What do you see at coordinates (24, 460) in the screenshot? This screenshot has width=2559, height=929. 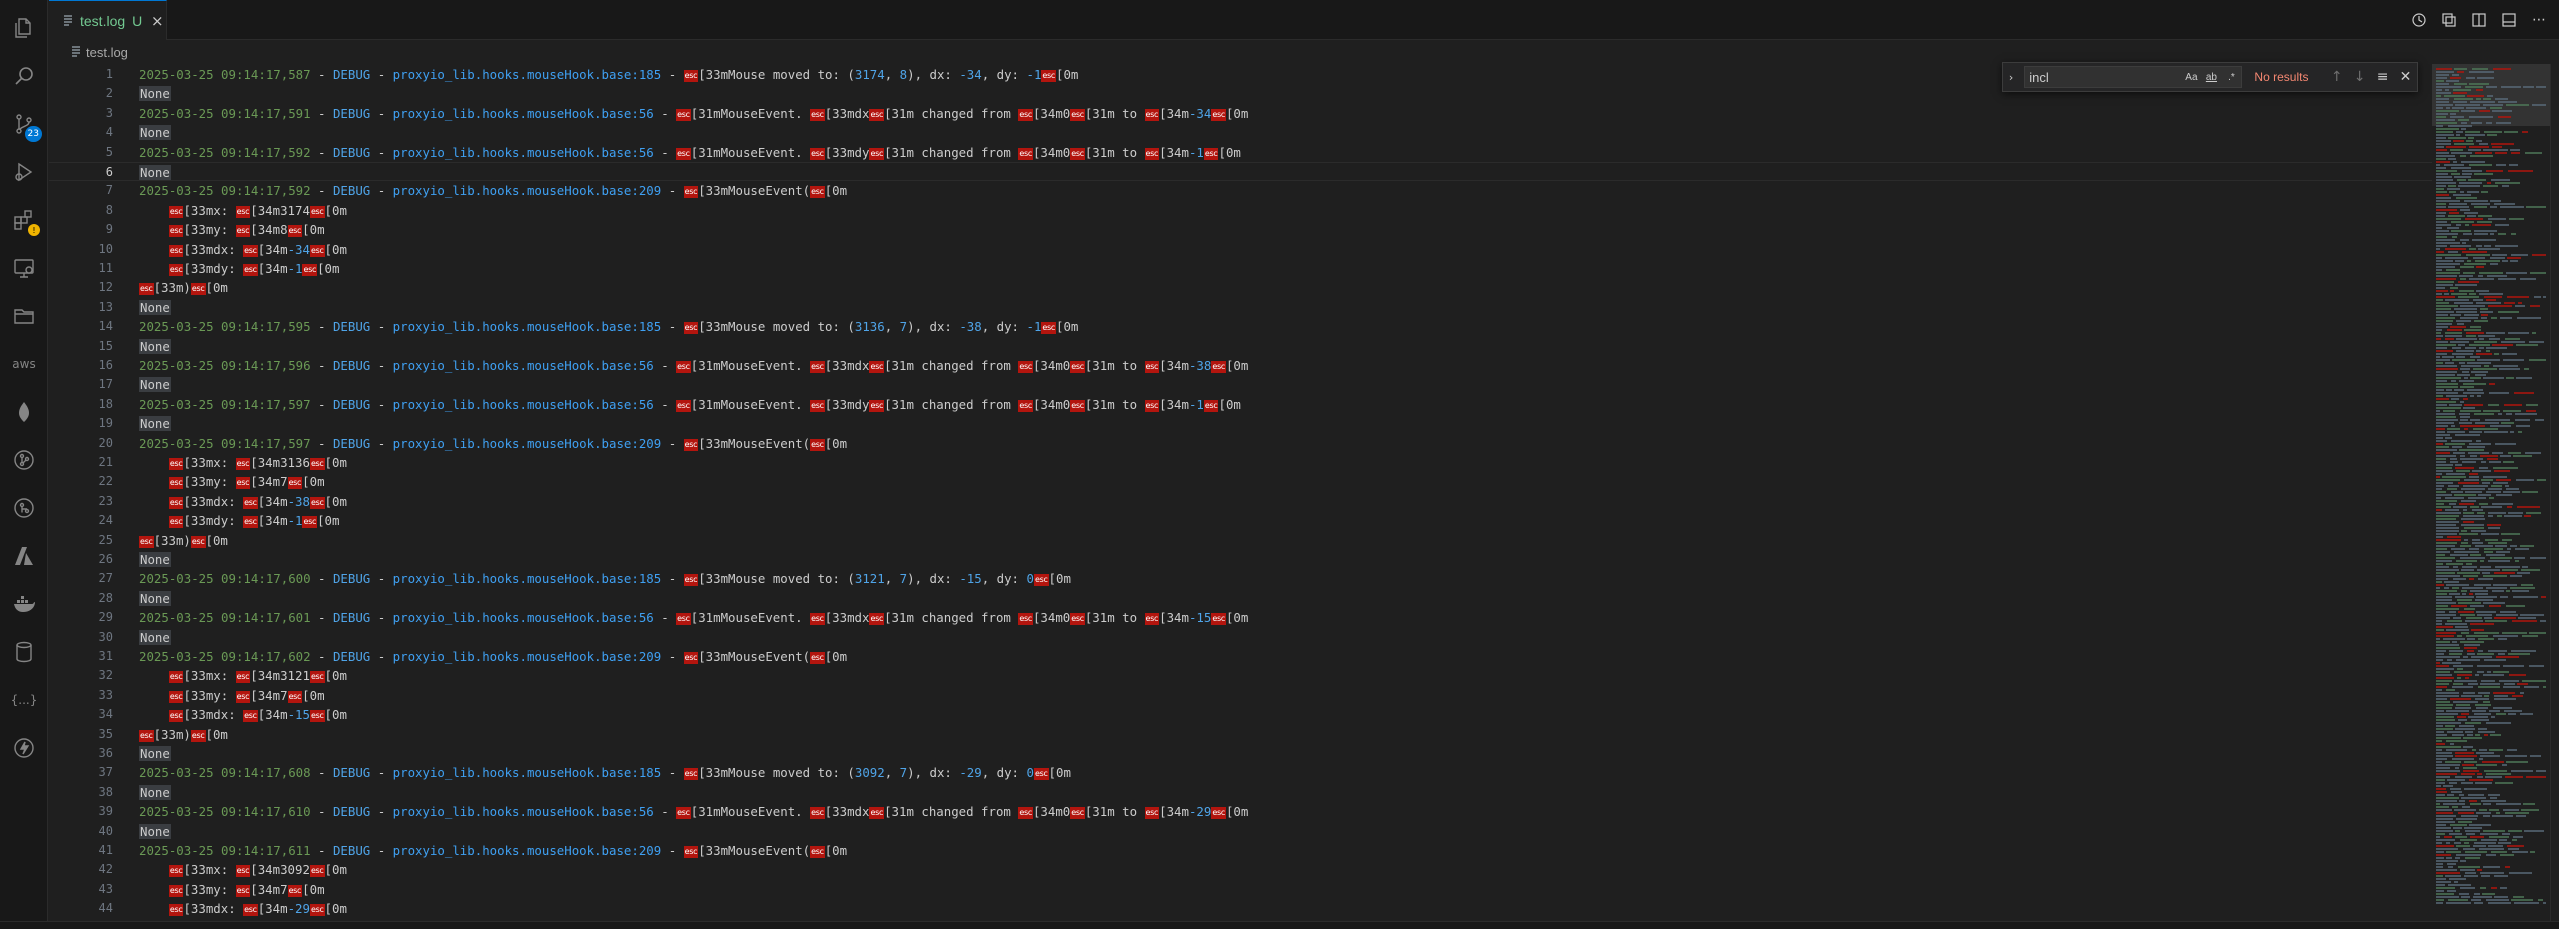 I see `git-graph-icon` at bounding box center [24, 460].